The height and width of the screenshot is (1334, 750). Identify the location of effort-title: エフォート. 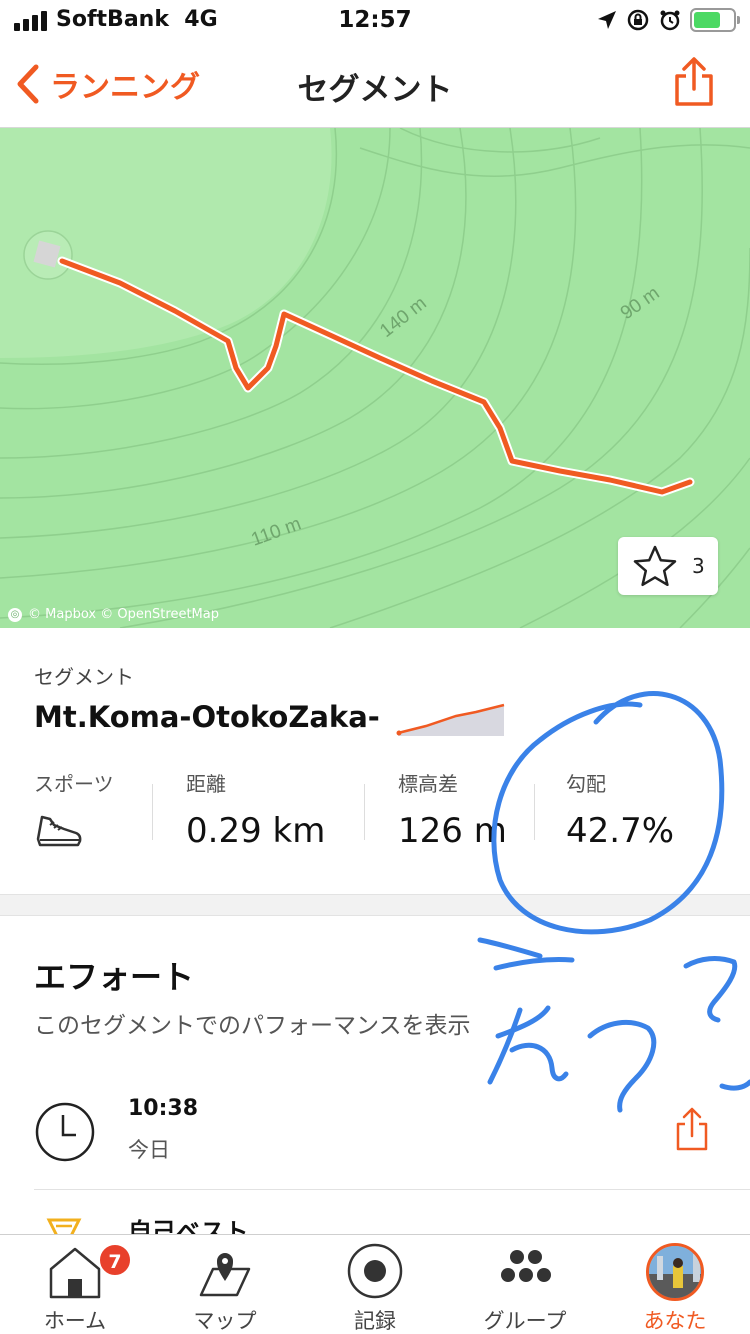
(114, 977).